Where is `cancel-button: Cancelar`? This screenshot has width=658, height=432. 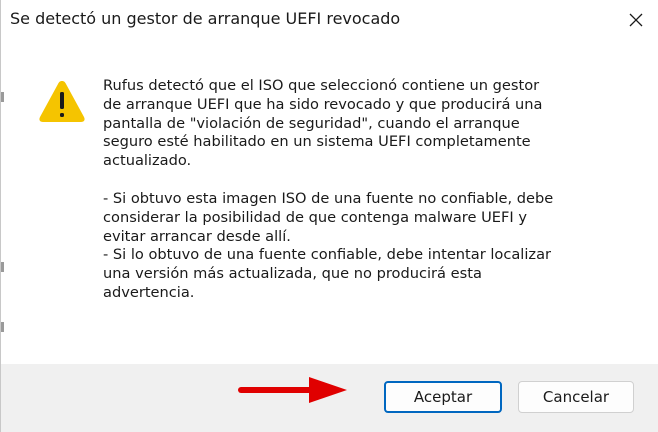
cancel-button: Cancelar is located at coordinates (576, 397).